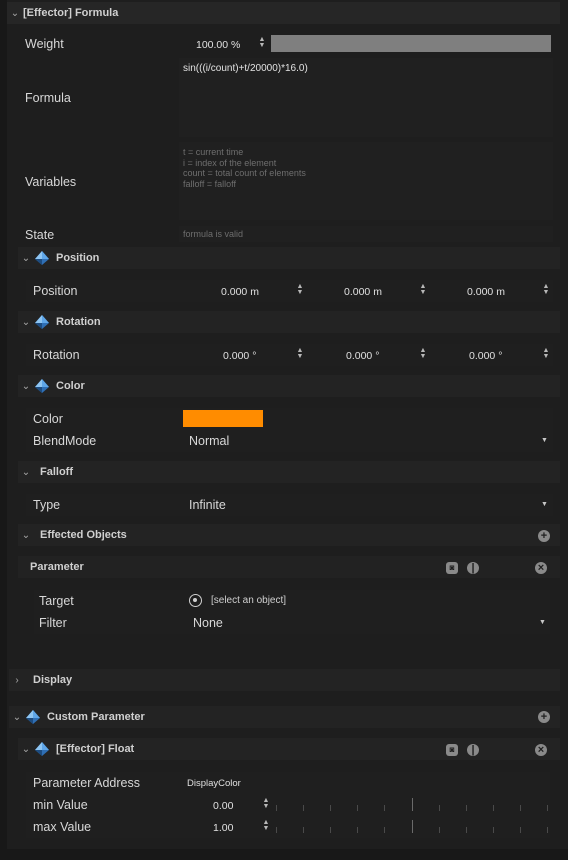 Image resolution: width=568 pixels, height=860 pixels. Describe the element at coordinates (289, 505) in the screenshot. I see `falloff-type-row` at that location.